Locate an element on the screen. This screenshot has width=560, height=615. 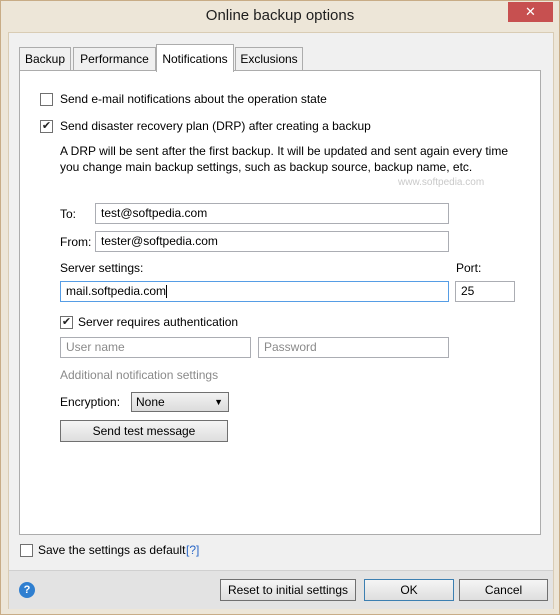
save-default-label: Save the settings as default is located at coordinates (112, 550).